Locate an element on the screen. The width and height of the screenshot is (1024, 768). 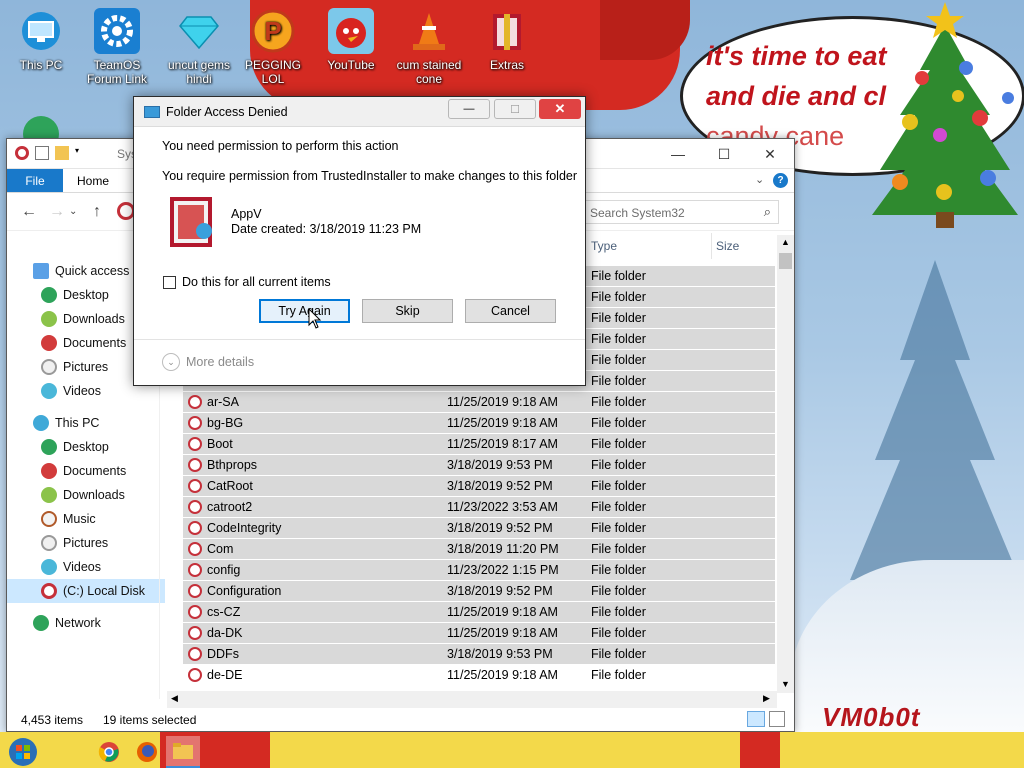
up-arrow-icon: ↑ is located at coordinates (97, 212).